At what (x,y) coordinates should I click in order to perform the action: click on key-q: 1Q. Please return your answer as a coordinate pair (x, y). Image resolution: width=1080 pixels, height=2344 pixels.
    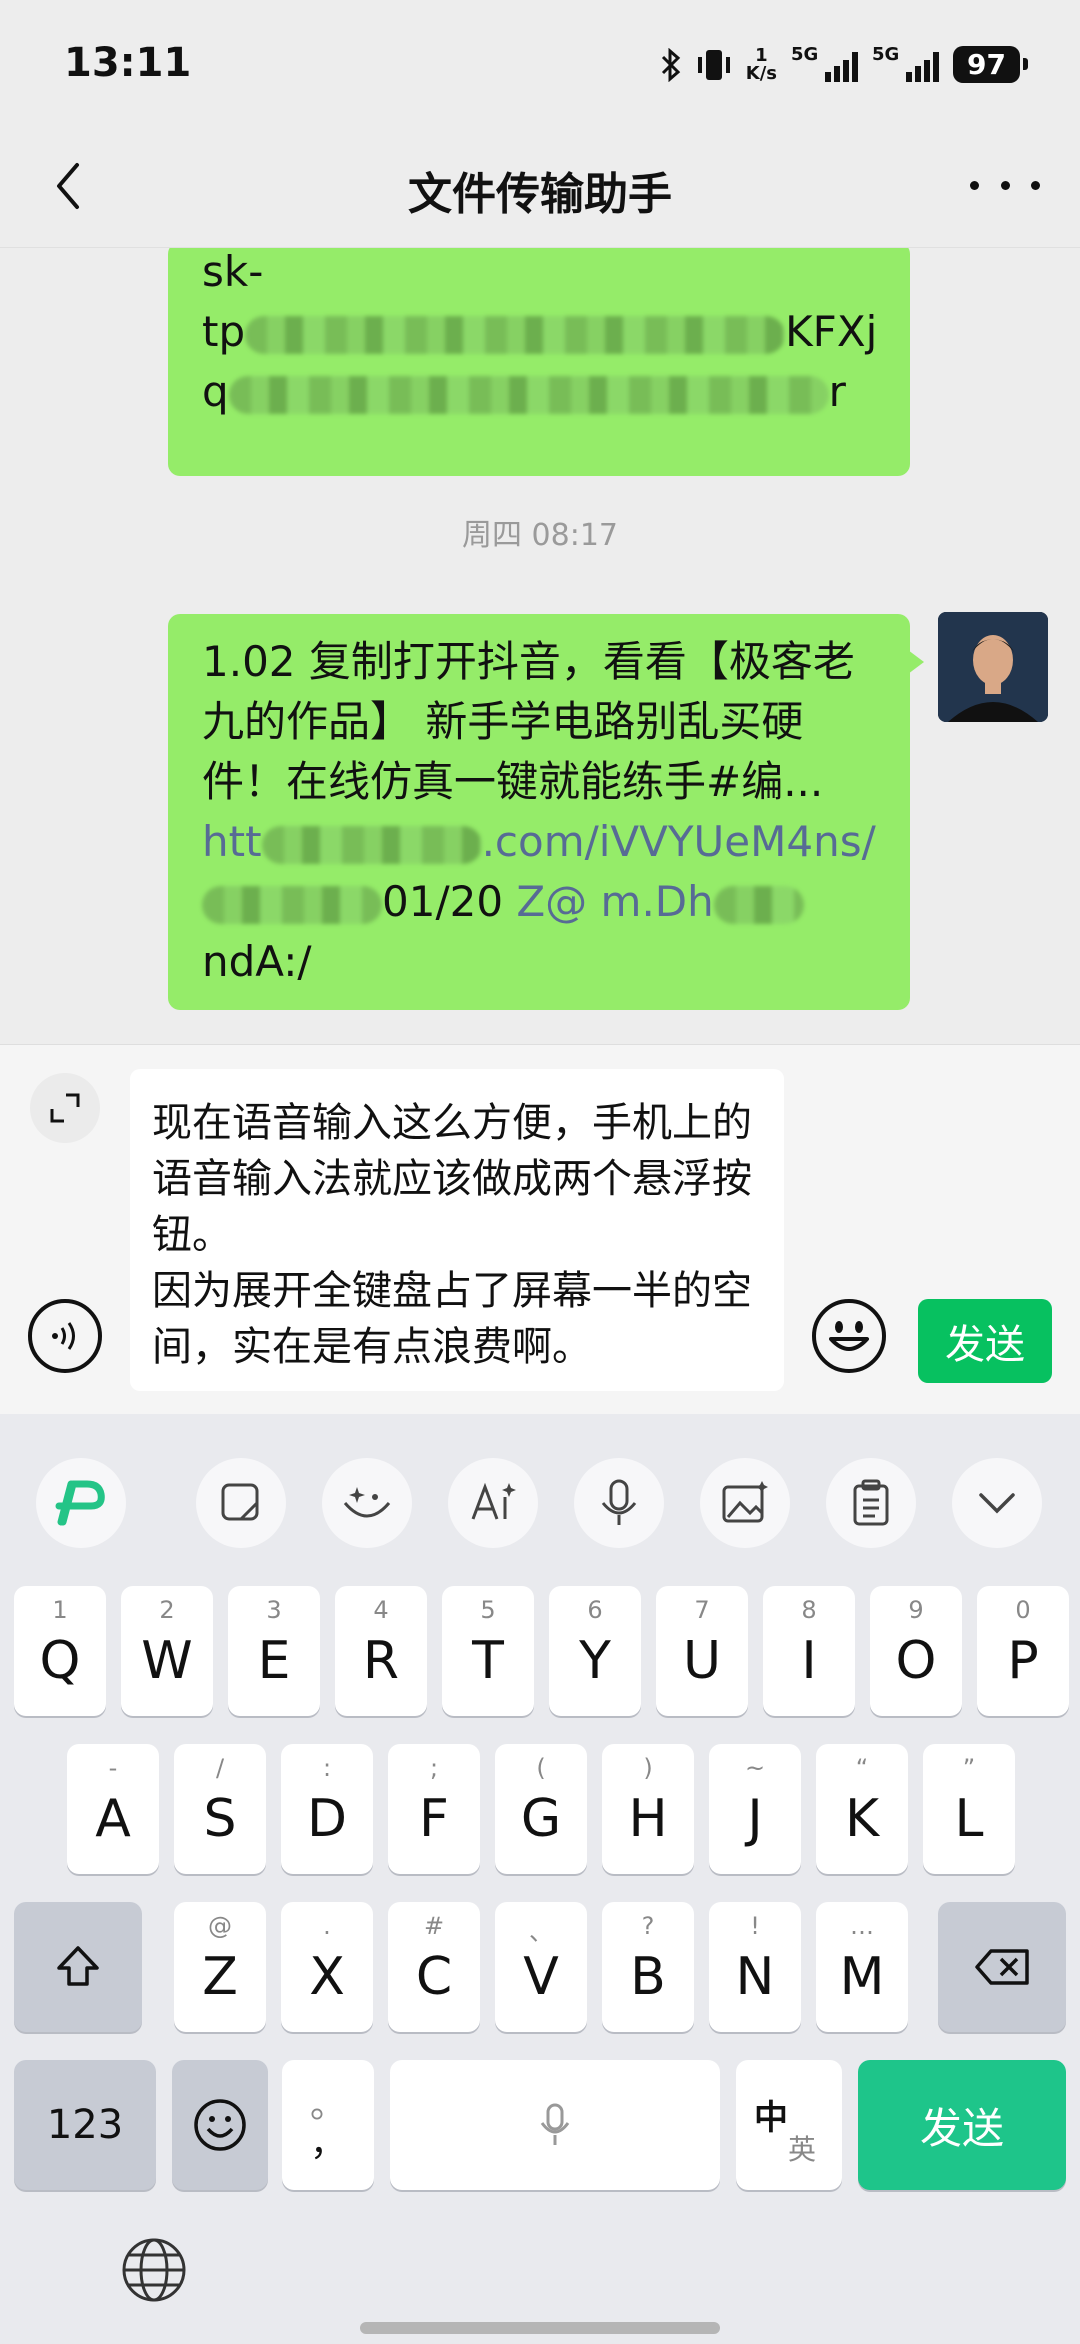
    Looking at the image, I should click on (60, 1651).